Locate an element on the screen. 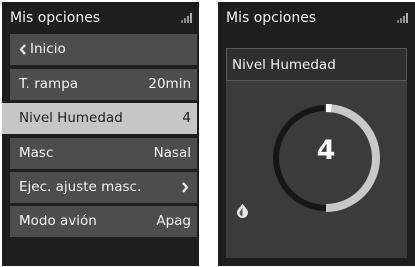 The image size is (415, 267). menu-item-airplane-mode: Modo avión Apag is located at coordinates (103, 221).